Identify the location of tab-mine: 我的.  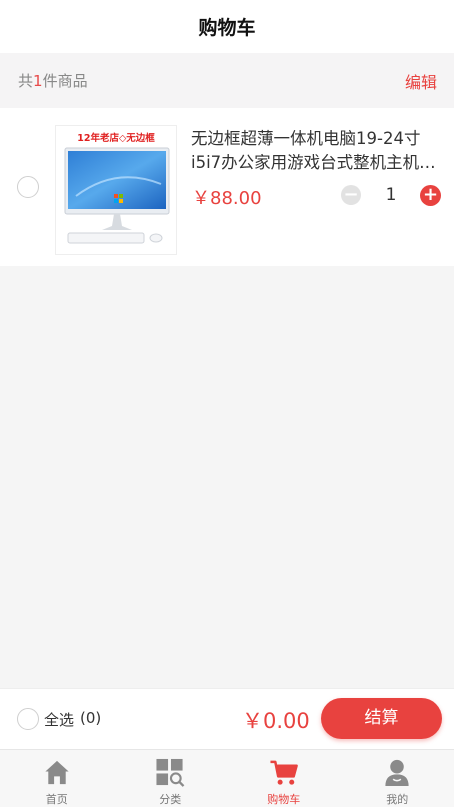
(397, 778).